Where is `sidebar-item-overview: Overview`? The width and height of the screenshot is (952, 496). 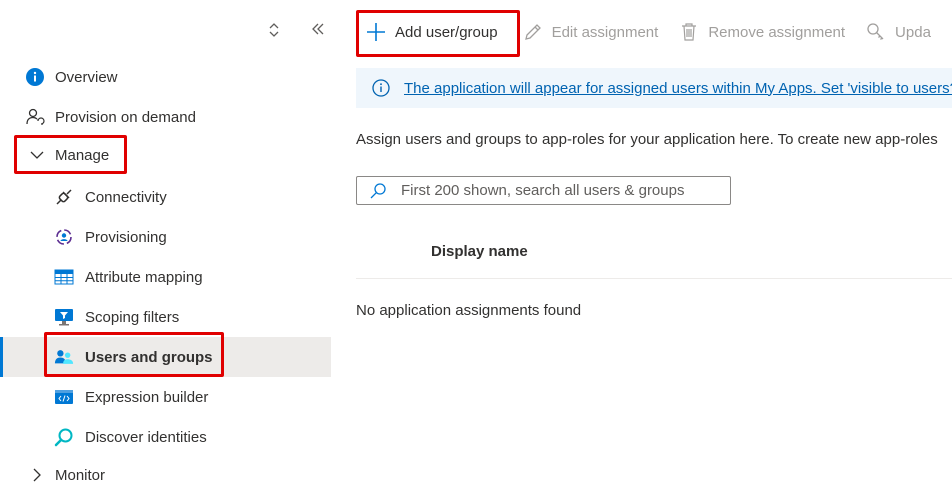
sidebar-item-overview: Overview is located at coordinates (165, 77).